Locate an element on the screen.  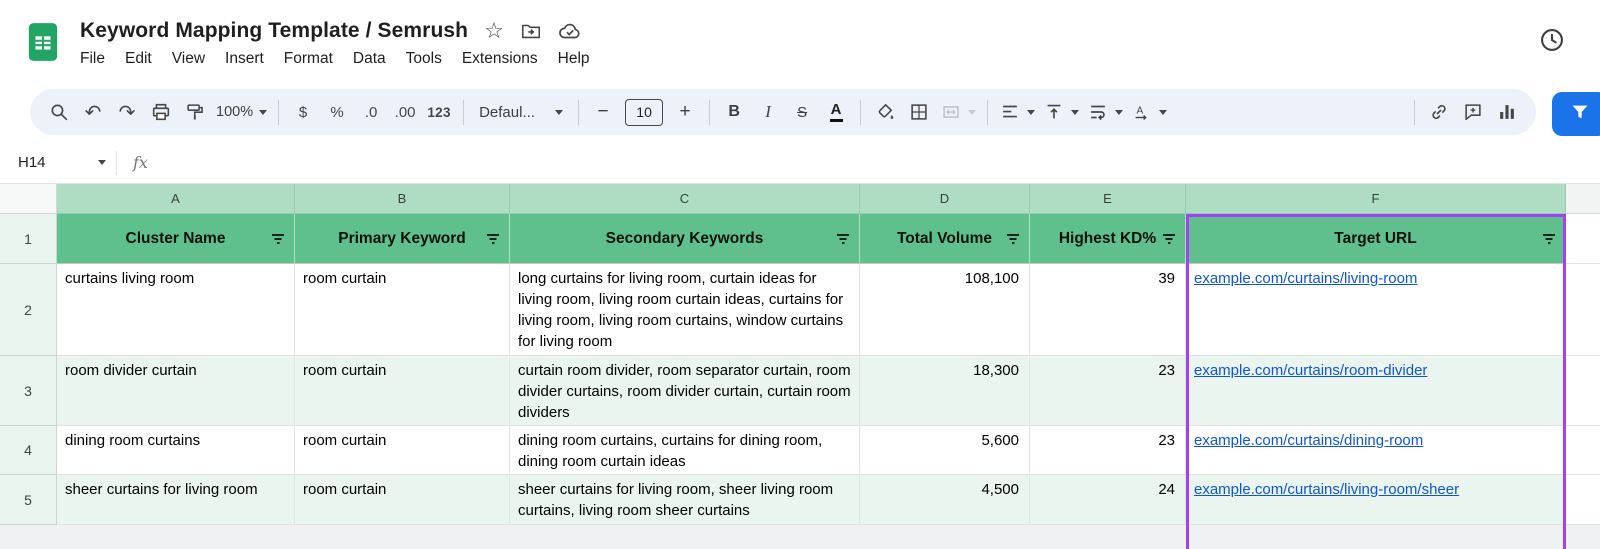
cell-highest-kd: 39 is located at coordinates (1108, 310).